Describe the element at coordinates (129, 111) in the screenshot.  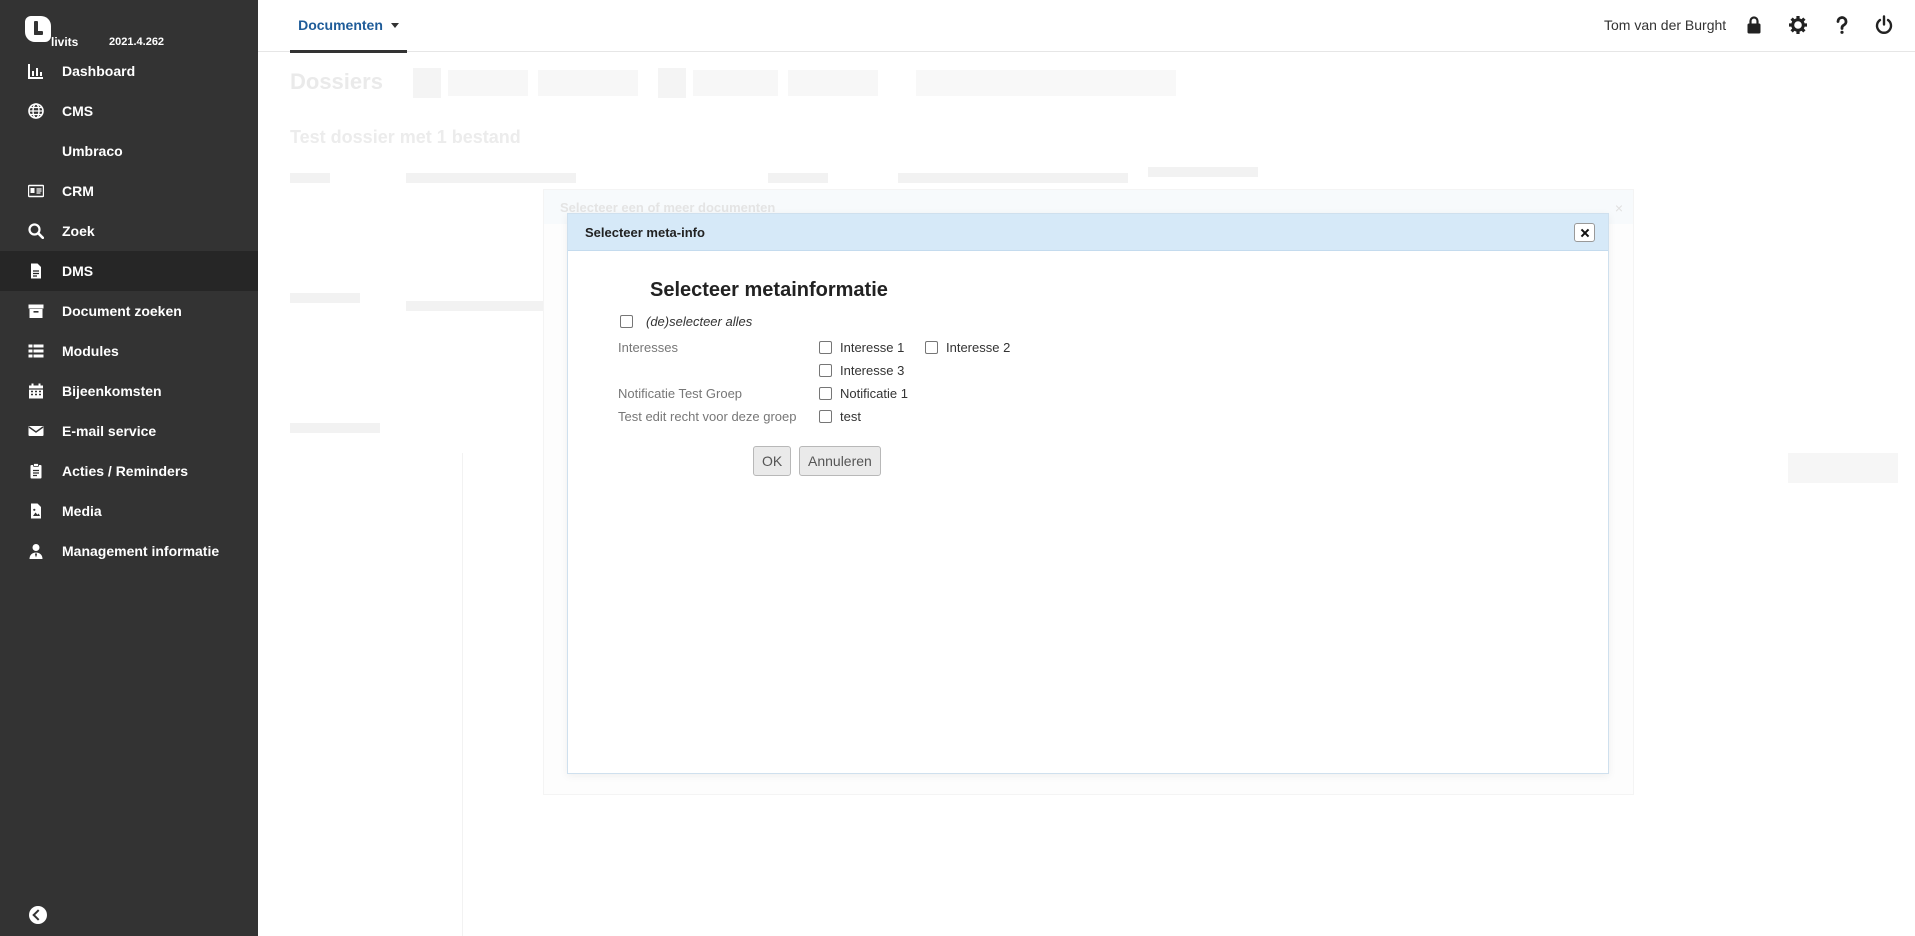
I see `sidebar-item-cms: CMS` at that location.